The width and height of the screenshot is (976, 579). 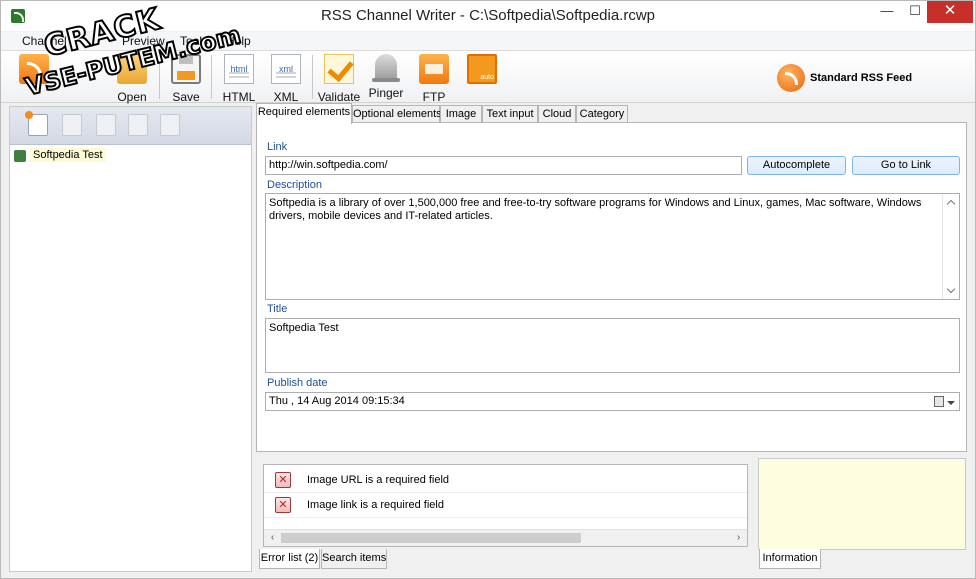 I want to click on menu-tools: Tools, so click(x=194, y=41).